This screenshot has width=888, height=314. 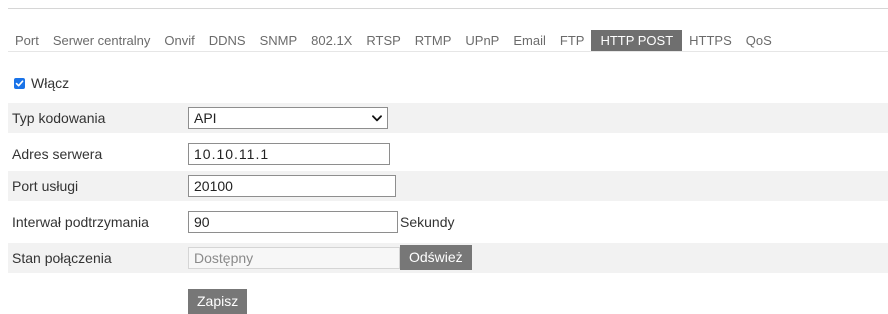 I want to click on enable-label: Włącz, so click(x=50, y=83).